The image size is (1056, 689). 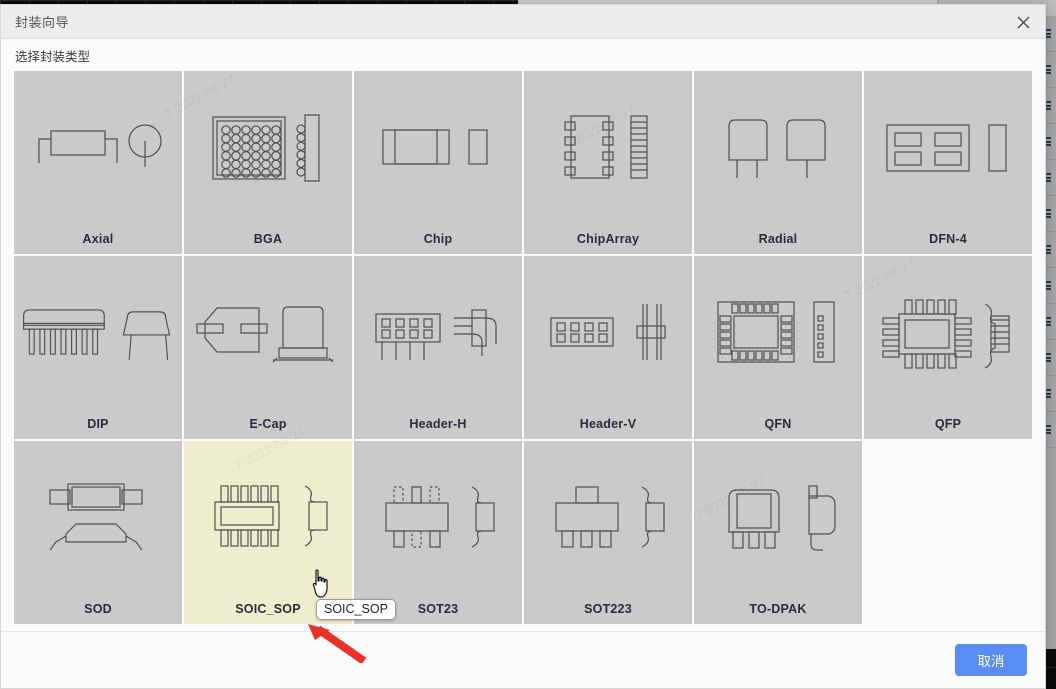 What do you see at coordinates (98, 147) in the screenshot?
I see `axial-package-icon` at bounding box center [98, 147].